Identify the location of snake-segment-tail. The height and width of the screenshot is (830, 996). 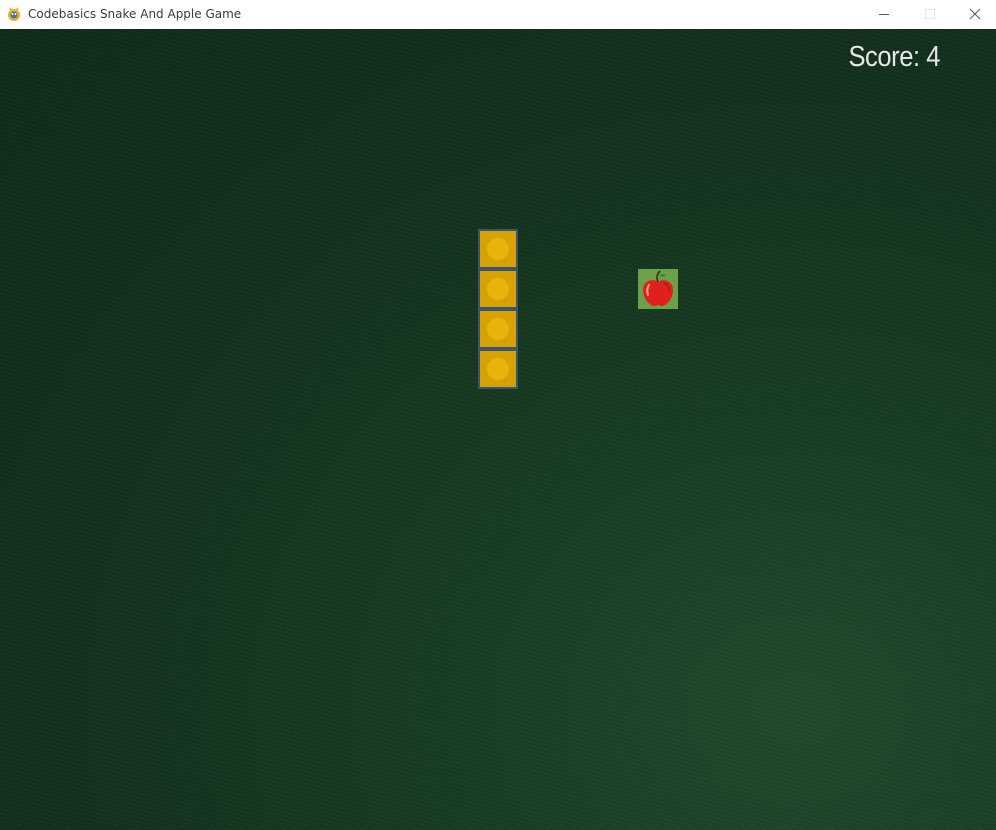
(498, 369).